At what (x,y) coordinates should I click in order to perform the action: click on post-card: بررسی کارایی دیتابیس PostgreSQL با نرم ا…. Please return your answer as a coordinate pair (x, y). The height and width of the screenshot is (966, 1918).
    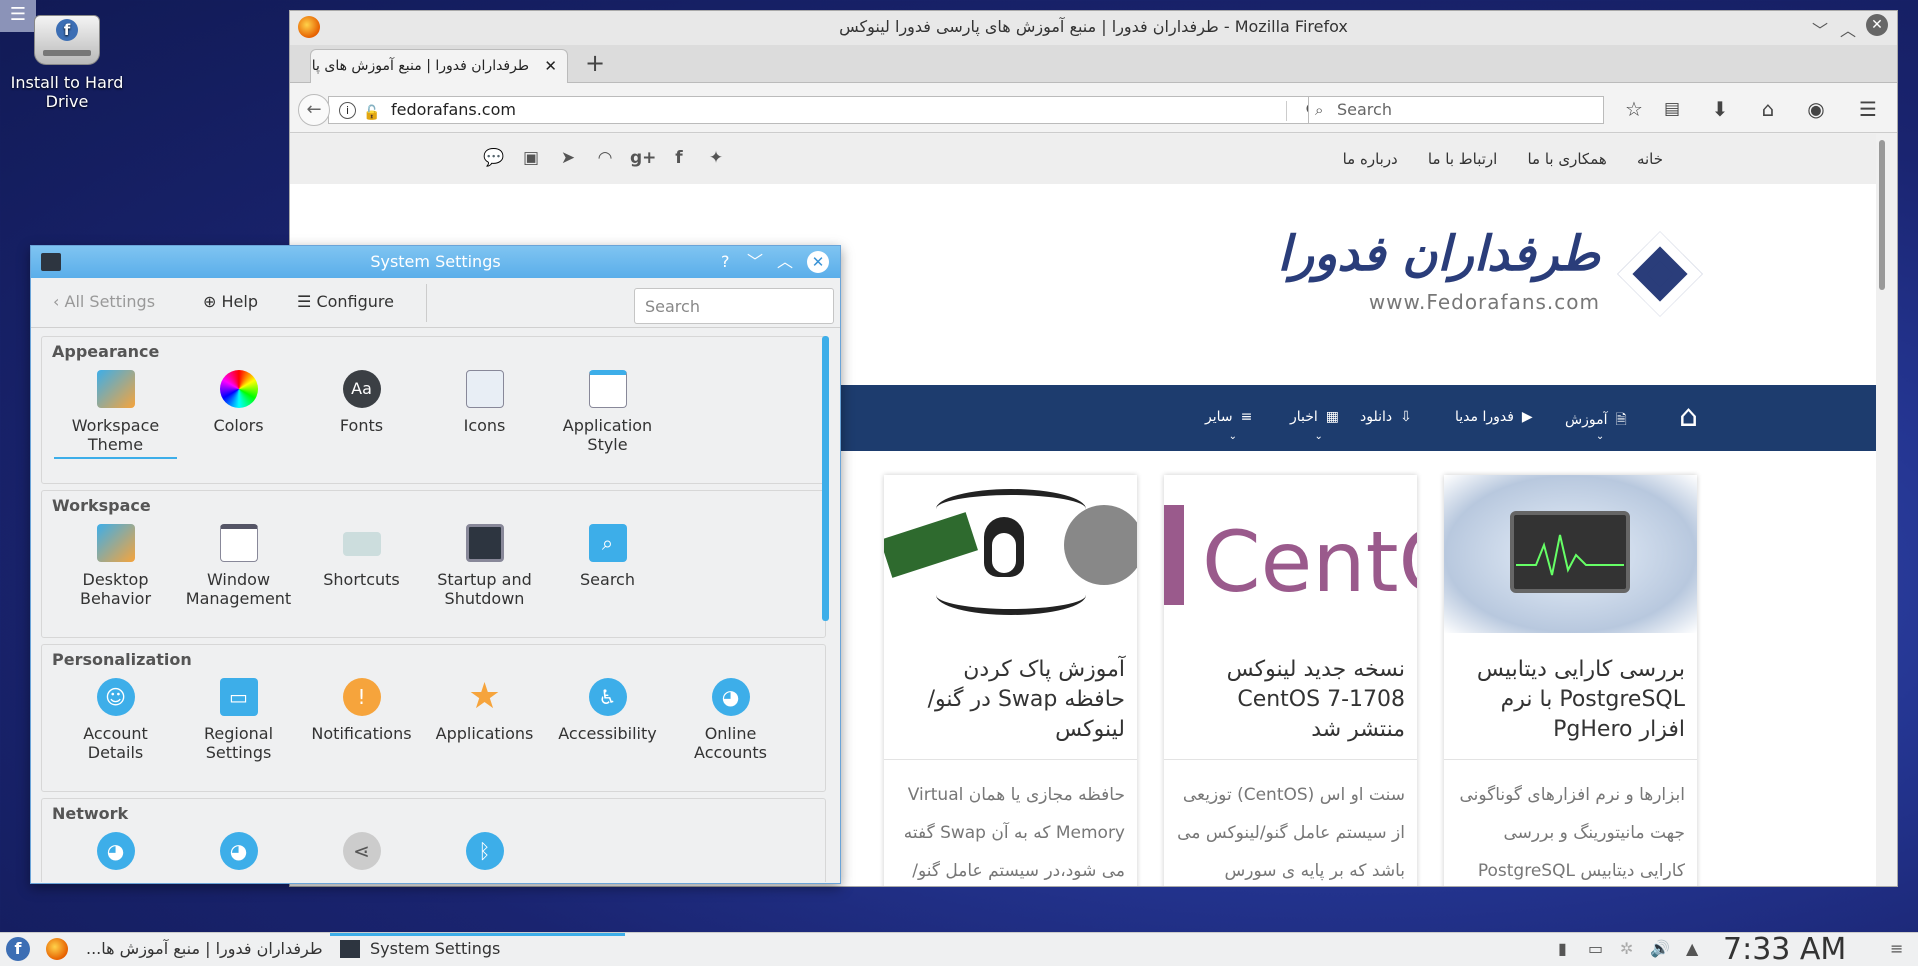
    Looking at the image, I should click on (1570, 680).